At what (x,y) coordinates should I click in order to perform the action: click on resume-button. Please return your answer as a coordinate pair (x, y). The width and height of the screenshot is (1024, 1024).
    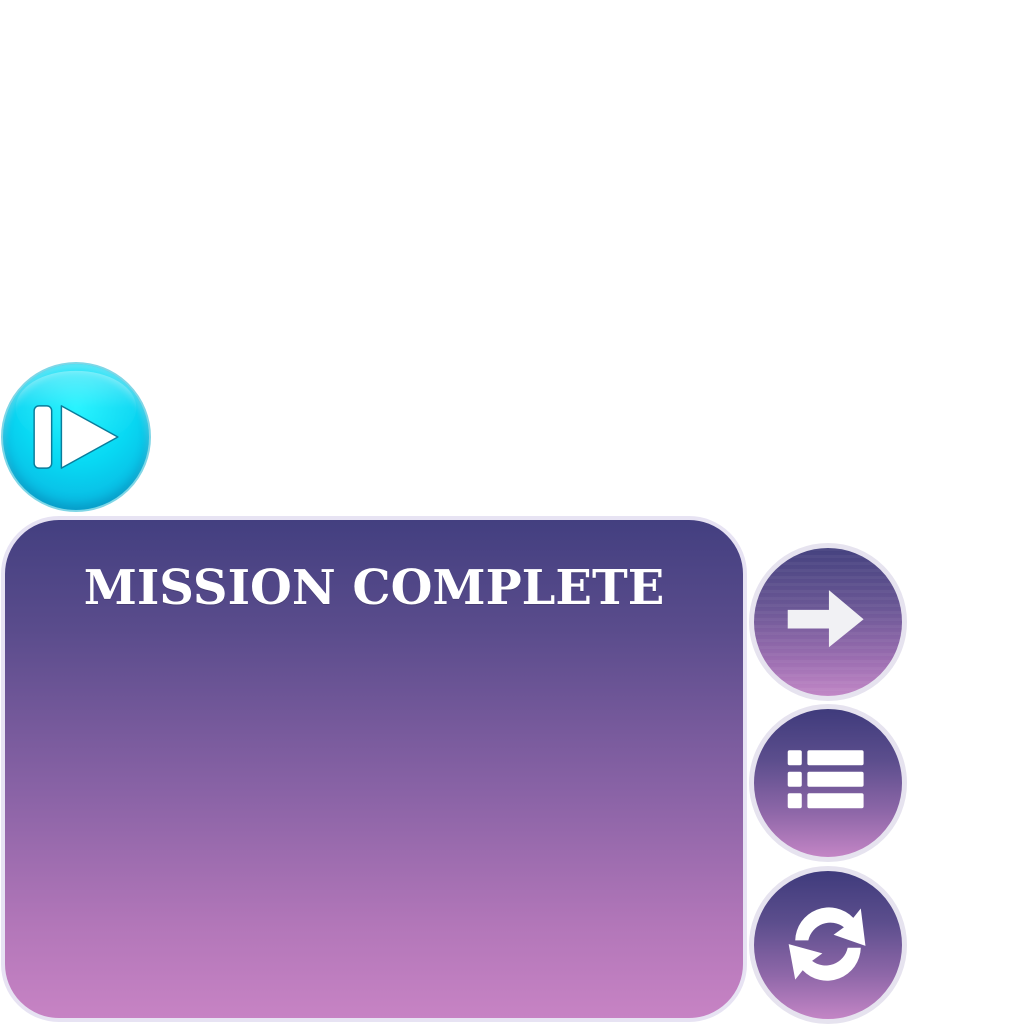
    Looking at the image, I should click on (76, 437).